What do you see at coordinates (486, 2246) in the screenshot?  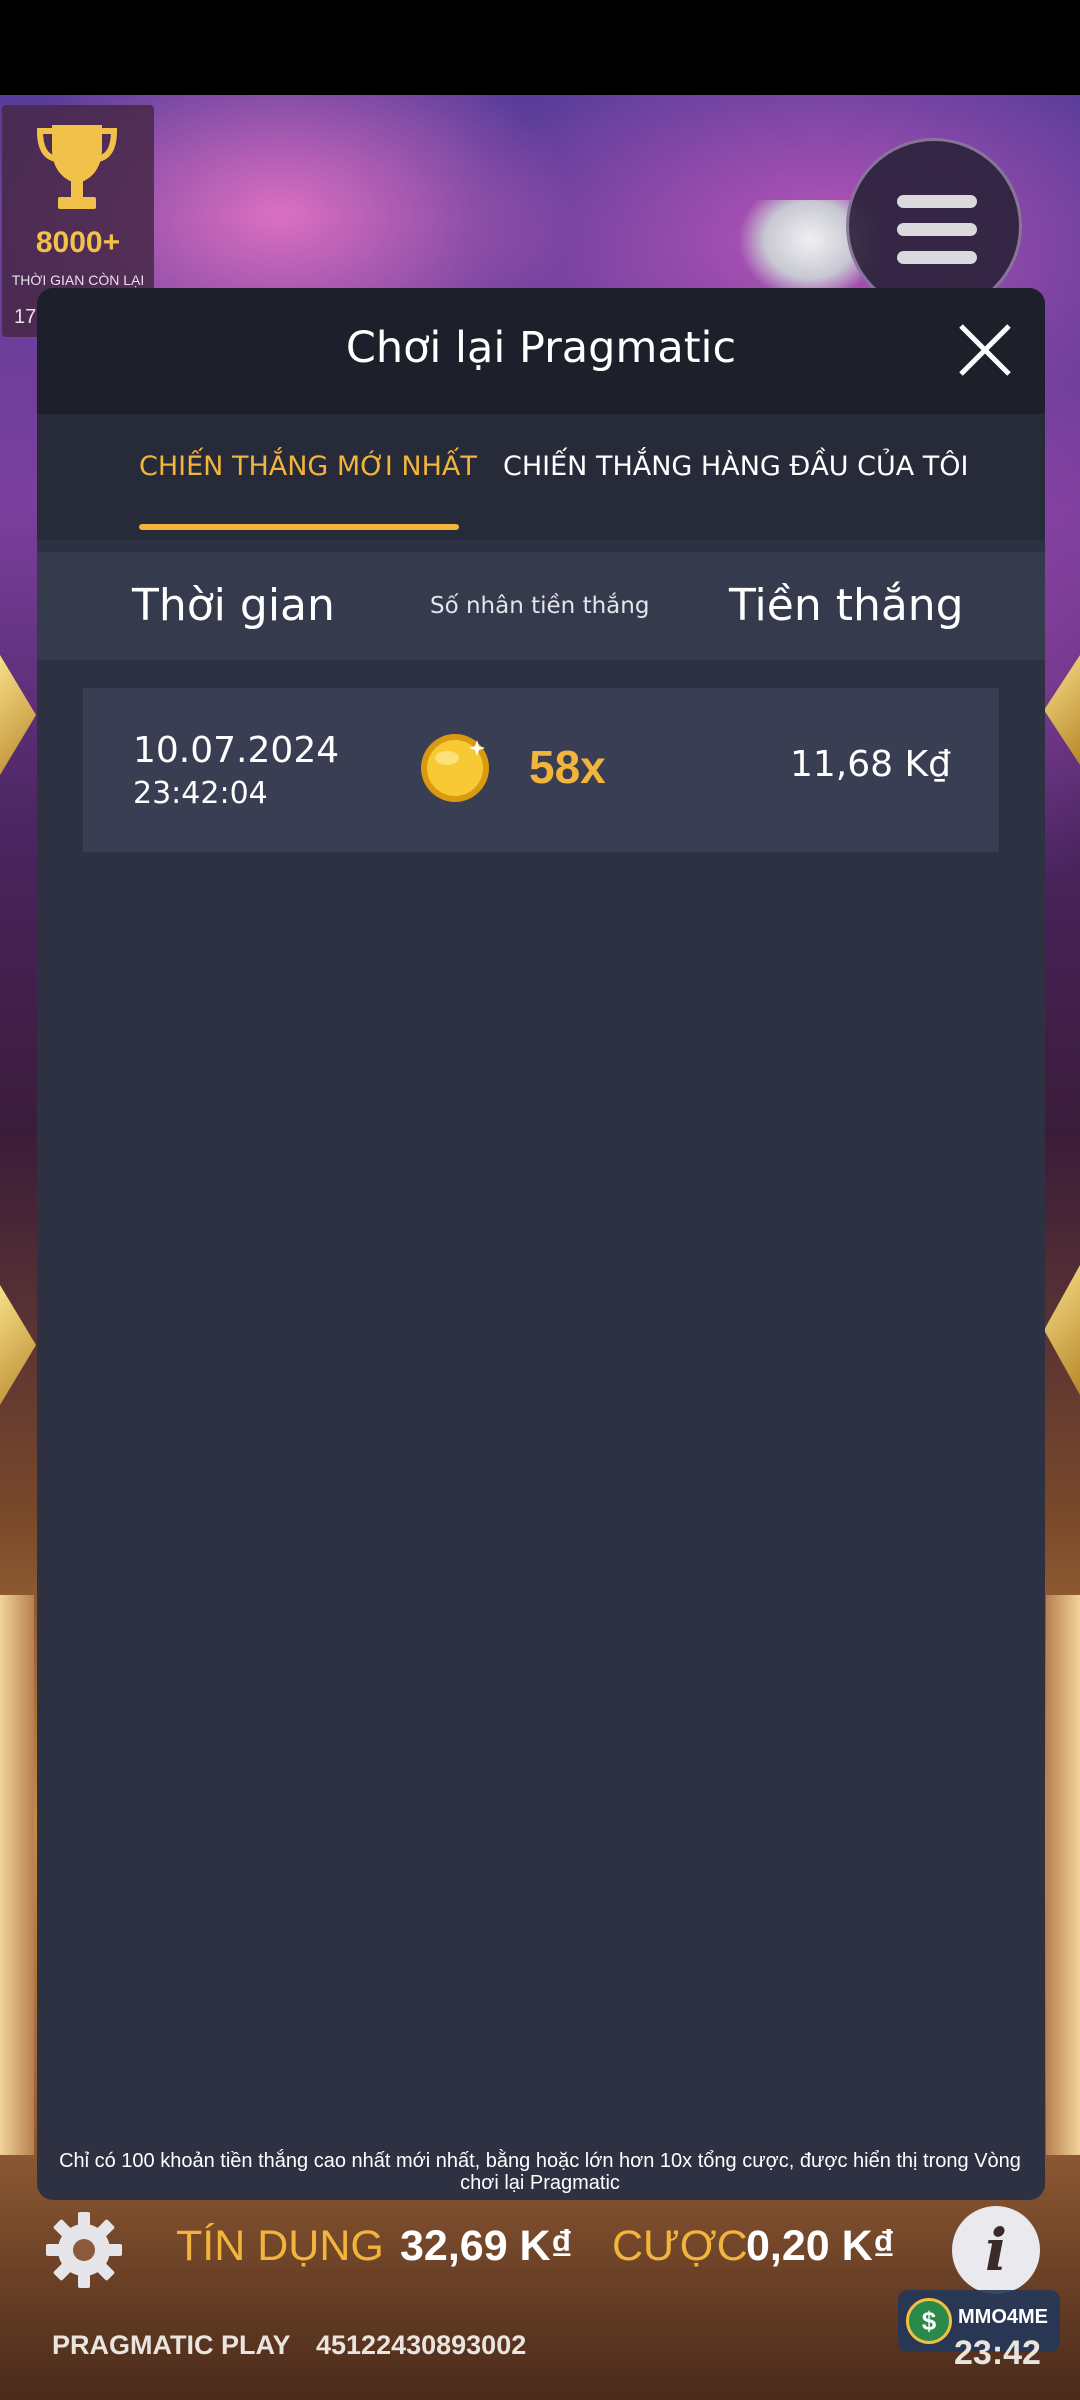 I see `credit-value: 32,69 K₫` at bounding box center [486, 2246].